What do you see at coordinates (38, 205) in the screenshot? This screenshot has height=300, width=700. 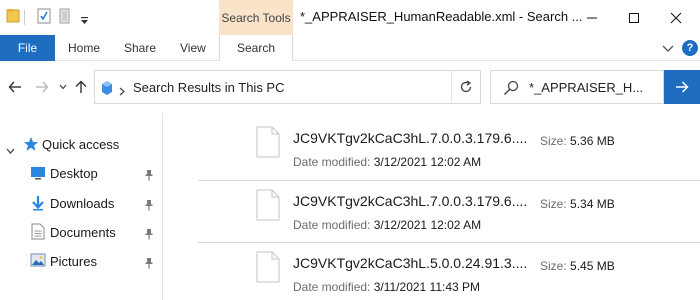 I see `downloads-icon` at bounding box center [38, 205].